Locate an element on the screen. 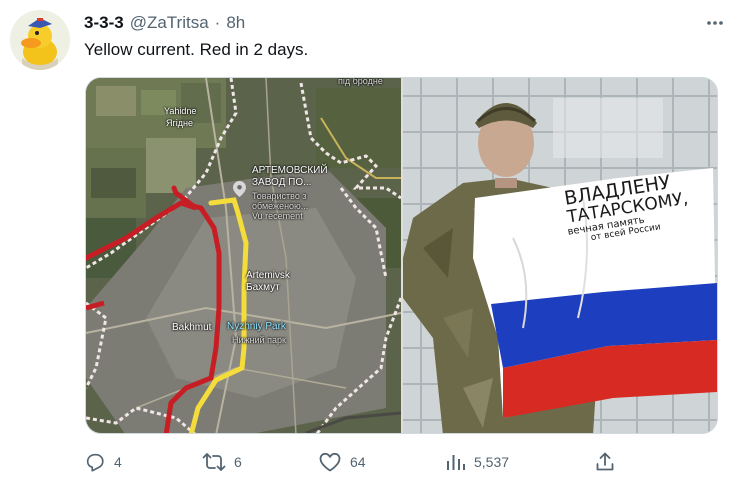 The height and width of the screenshot is (492, 742). map-label-factory-line5: Vu recement is located at coordinates (277, 216).